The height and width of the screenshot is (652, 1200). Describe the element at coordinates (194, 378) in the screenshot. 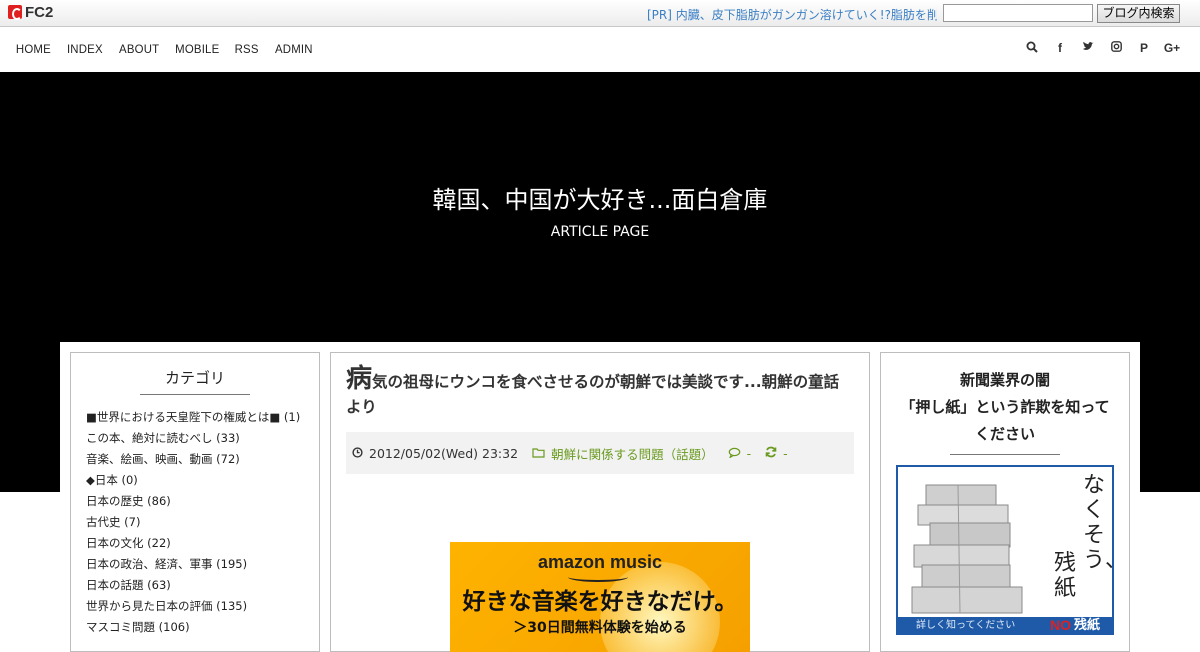

I see `category-heading: カテゴリ` at that location.